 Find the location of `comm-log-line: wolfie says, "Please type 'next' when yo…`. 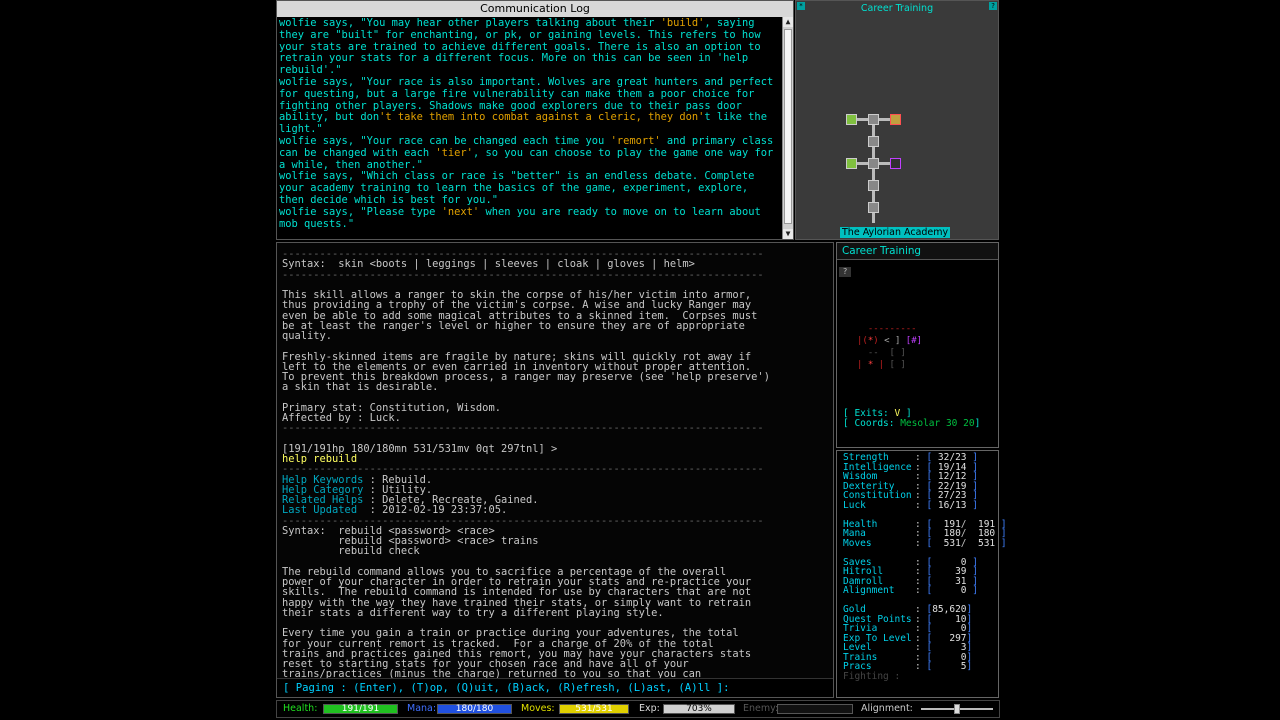

comm-log-line: wolfie says, "Please type 'next' when yo… is located at coordinates (520, 211).